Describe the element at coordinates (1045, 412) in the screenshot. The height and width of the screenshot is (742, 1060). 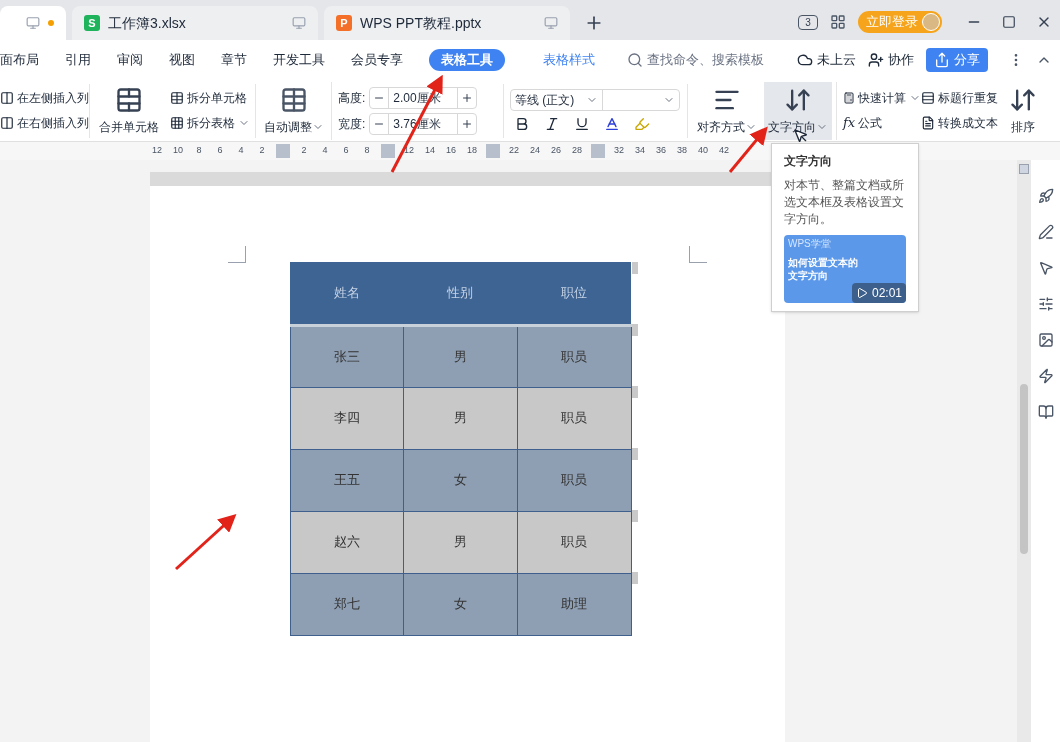
I see `book-icon` at that location.